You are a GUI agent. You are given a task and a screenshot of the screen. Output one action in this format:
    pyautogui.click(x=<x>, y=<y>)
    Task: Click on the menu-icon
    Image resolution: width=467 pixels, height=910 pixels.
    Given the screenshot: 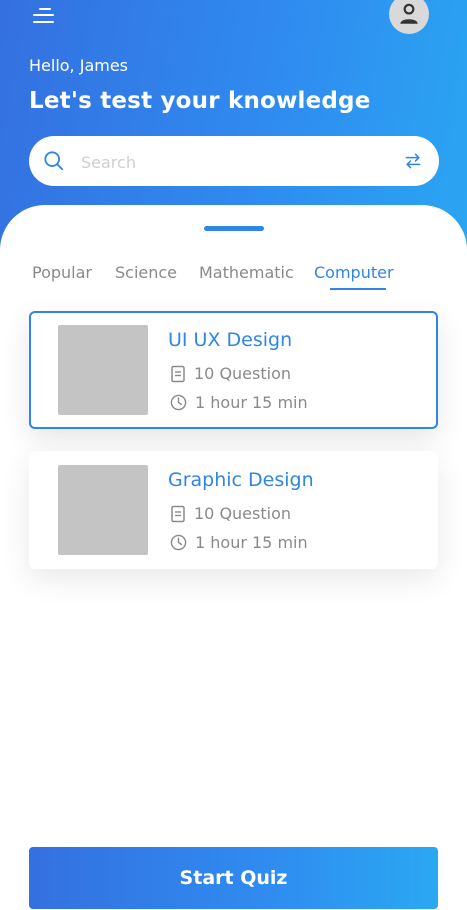 What is the action you would take?
    pyautogui.click(x=45, y=15)
    